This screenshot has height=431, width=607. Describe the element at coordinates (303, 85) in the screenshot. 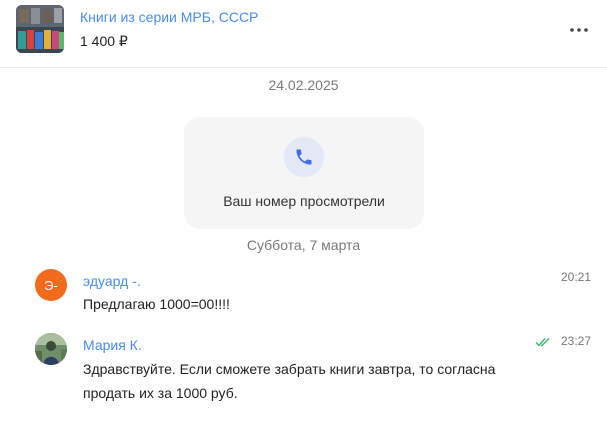

I see `date-separator: 24.02.2025` at that location.